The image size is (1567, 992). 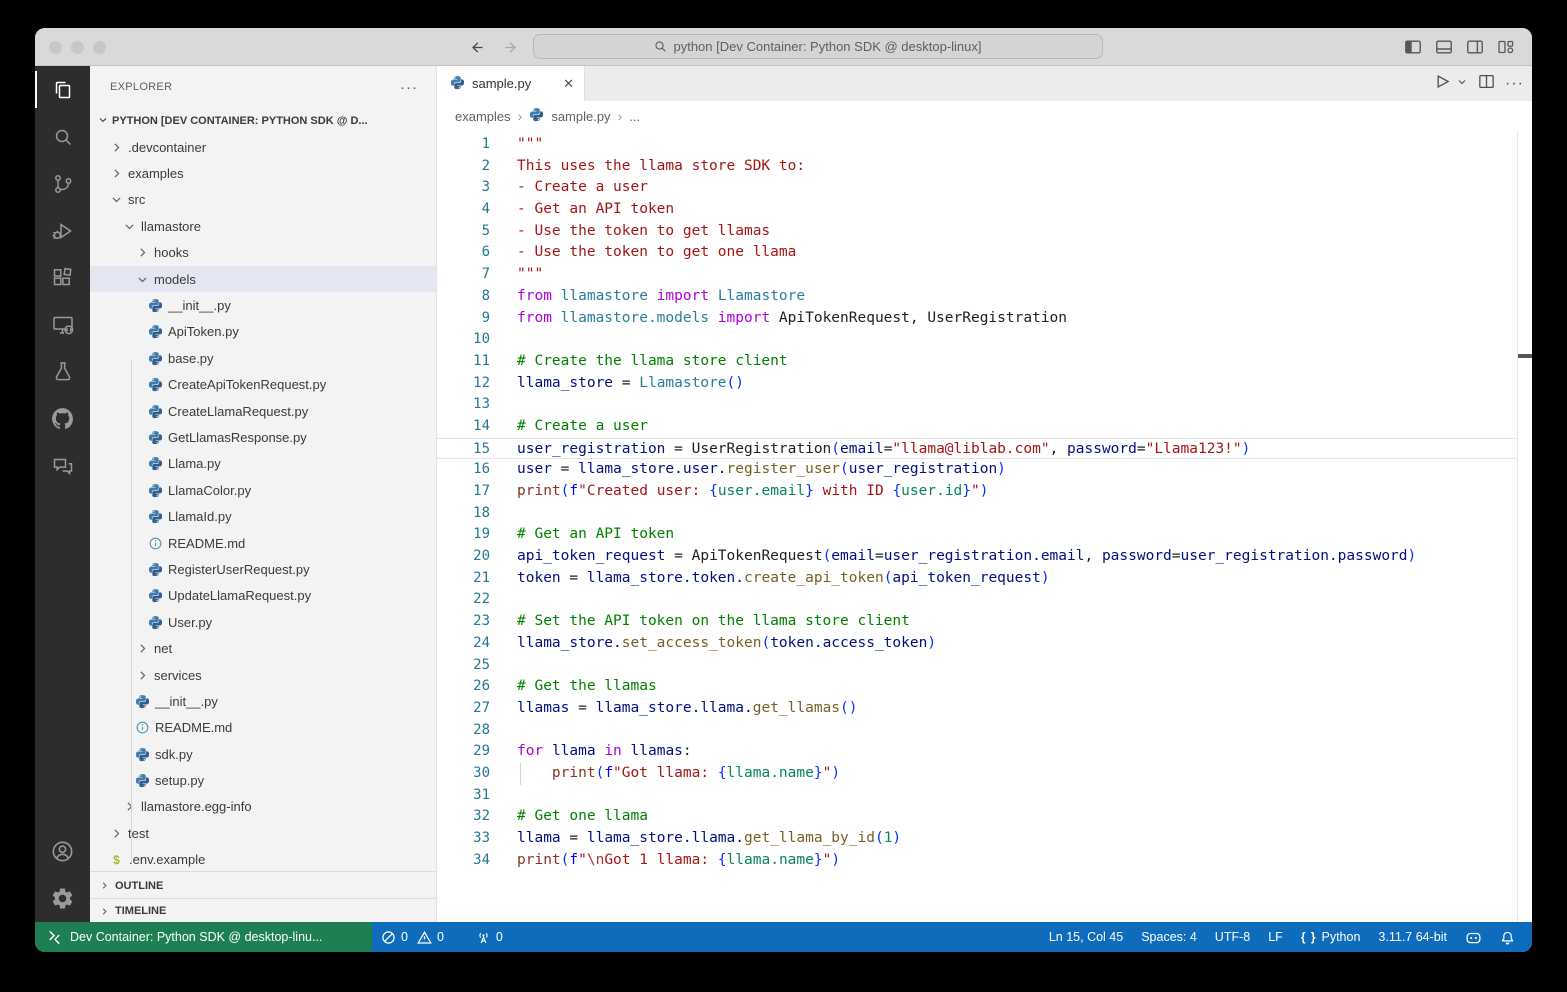 What do you see at coordinates (984, 188) in the screenshot?
I see `code-line: 3 - Create a user` at bounding box center [984, 188].